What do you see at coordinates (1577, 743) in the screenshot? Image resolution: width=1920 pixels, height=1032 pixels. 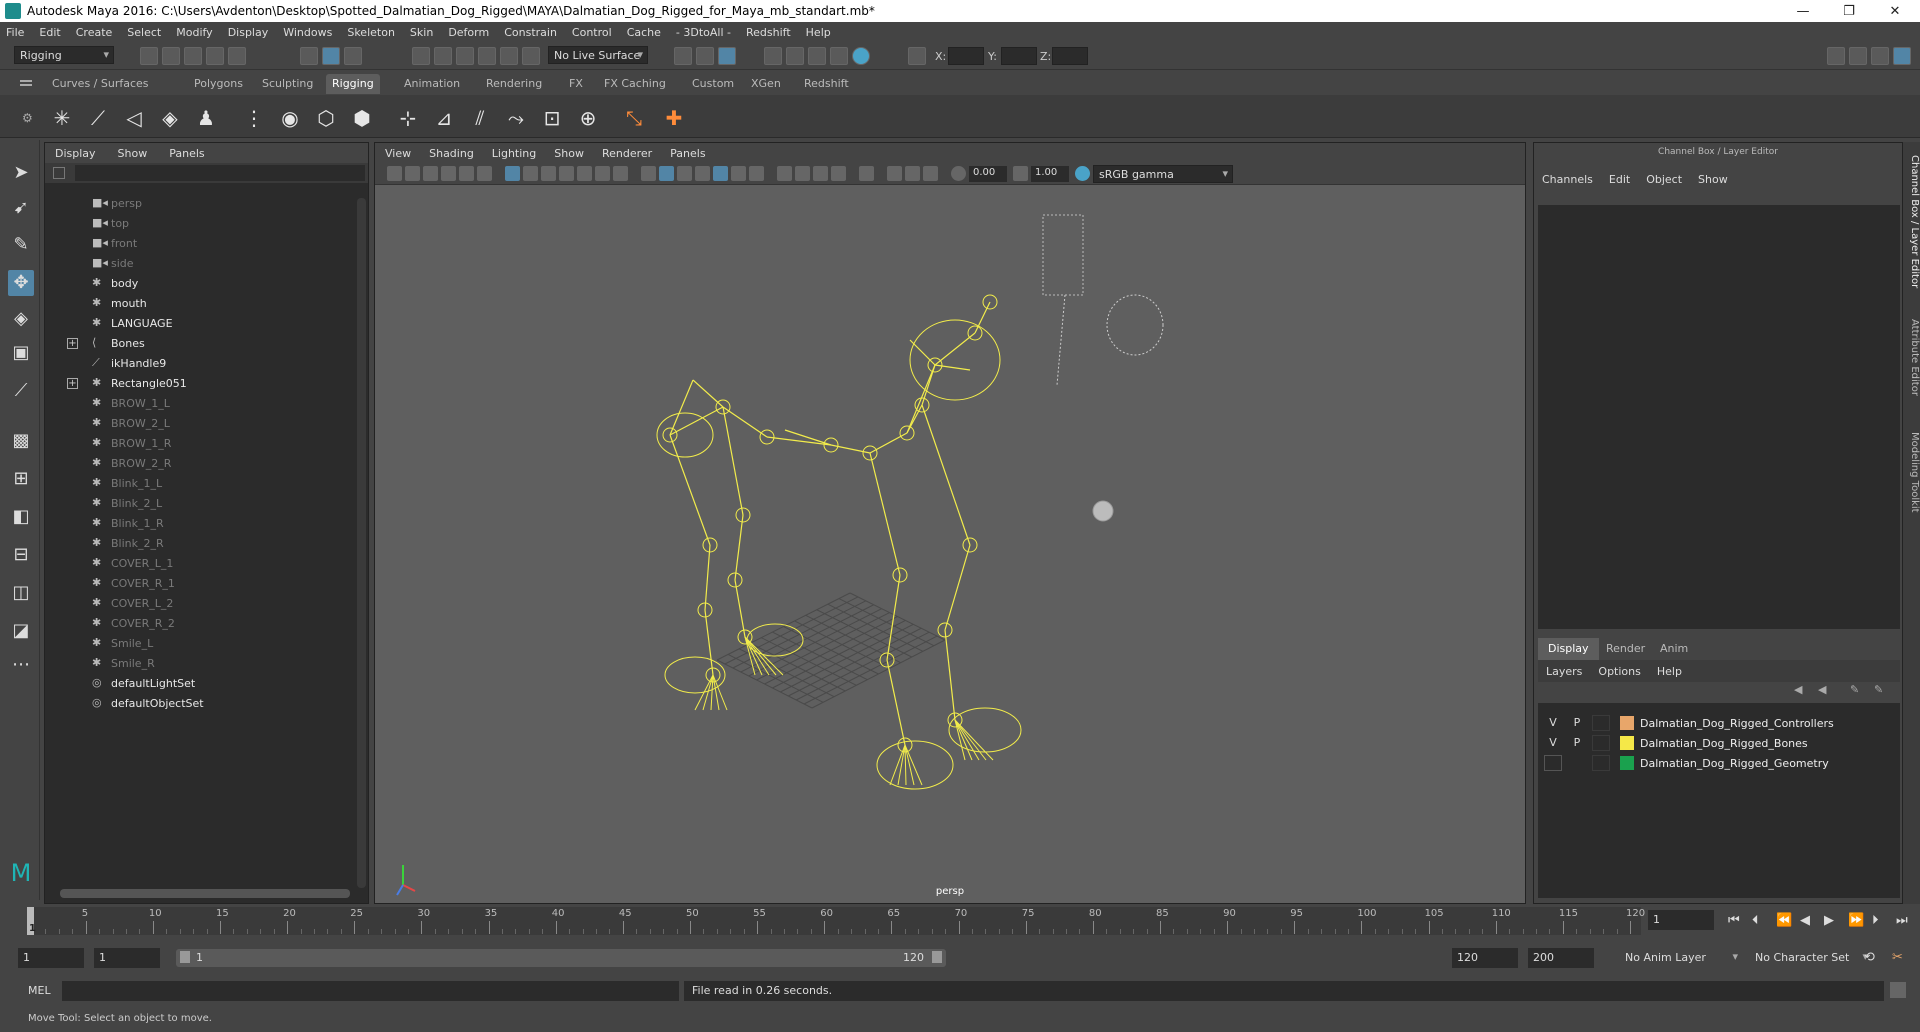 I see `playback-toggle: P` at bounding box center [1577, 743].